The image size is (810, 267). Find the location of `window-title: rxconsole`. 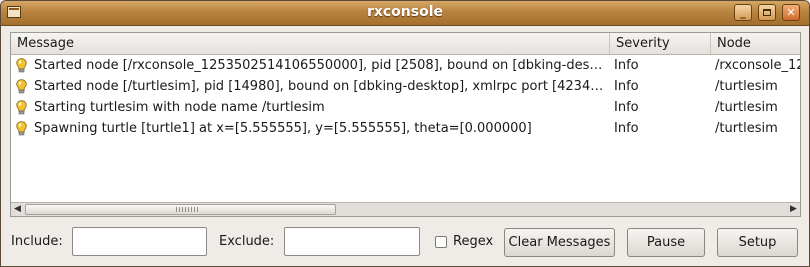

window-title: rxconsole is located at coordinates (405, 12).